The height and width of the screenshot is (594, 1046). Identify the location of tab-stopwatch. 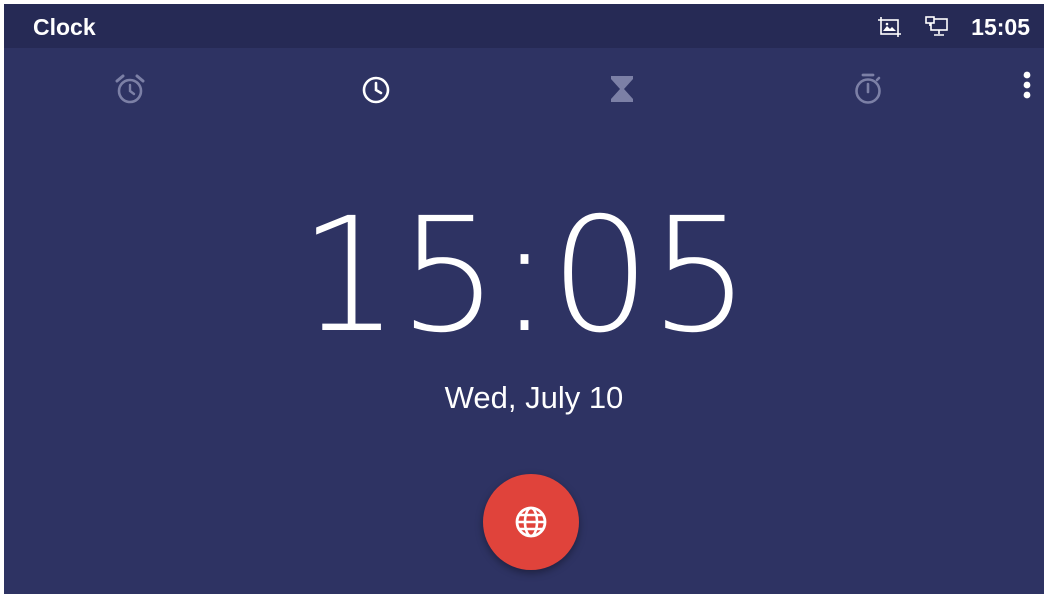
(868, 91).